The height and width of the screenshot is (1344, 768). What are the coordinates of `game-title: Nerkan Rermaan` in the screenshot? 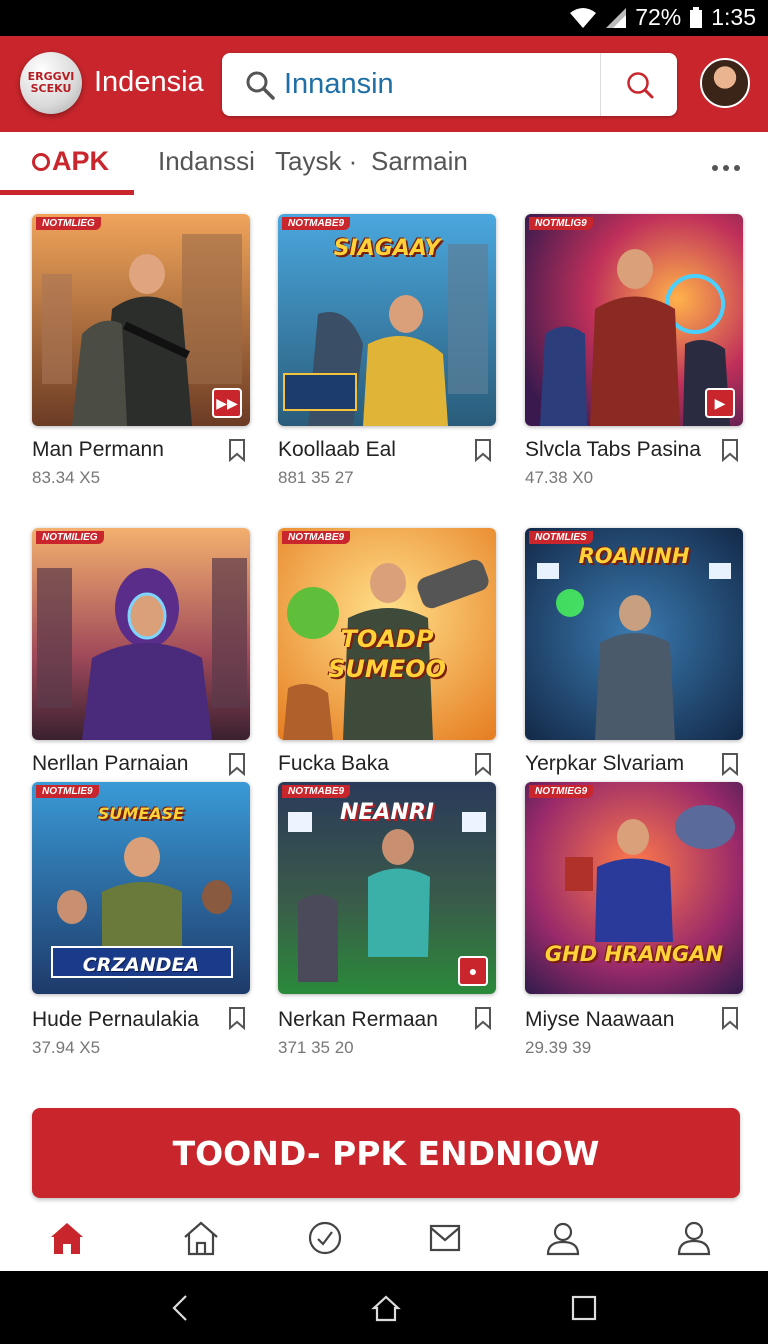 It's located at (358, 1020).